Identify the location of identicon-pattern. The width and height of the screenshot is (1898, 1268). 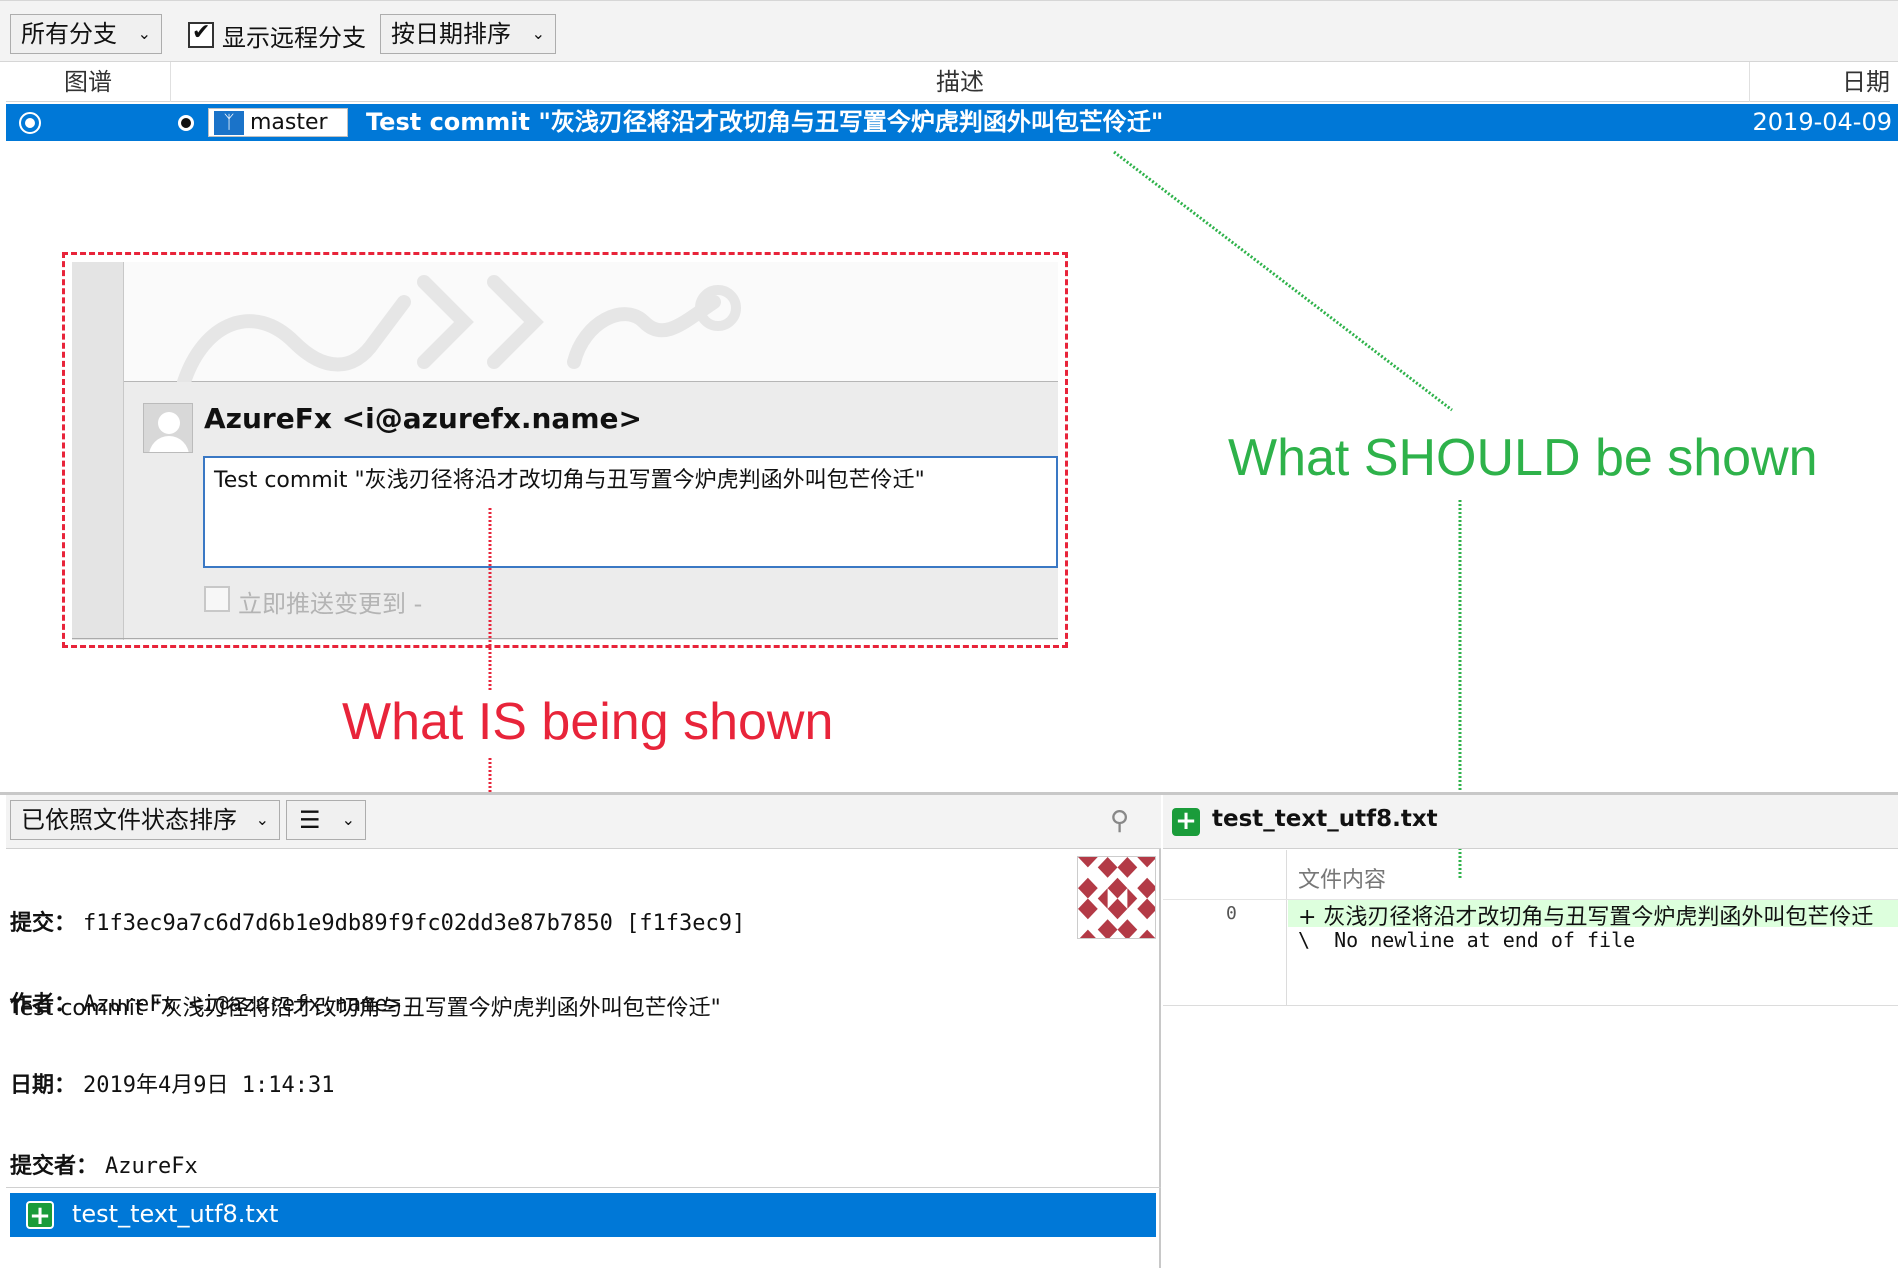
(1116, 897).